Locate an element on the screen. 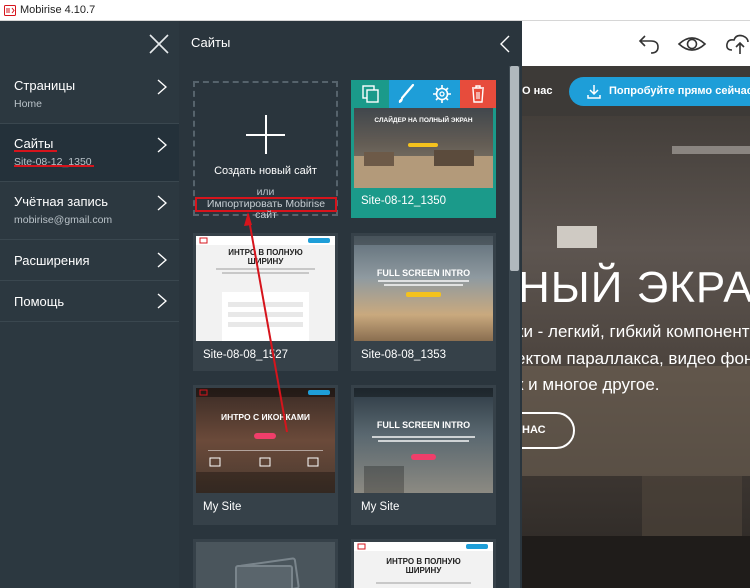 The height and width of the screenshot is (588, 750). site-card: FULL SCREEN INTRO Site-08-08_1353 is located at coordinates (423, 302).